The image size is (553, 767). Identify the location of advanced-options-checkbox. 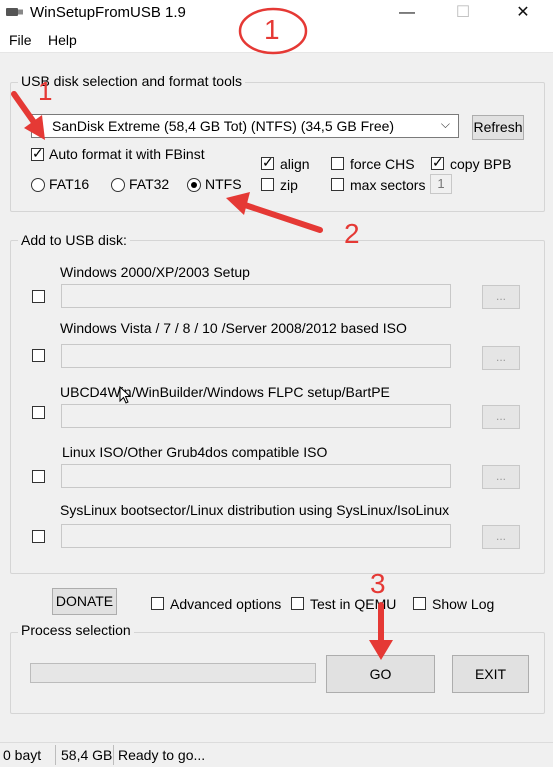
(157, 603).